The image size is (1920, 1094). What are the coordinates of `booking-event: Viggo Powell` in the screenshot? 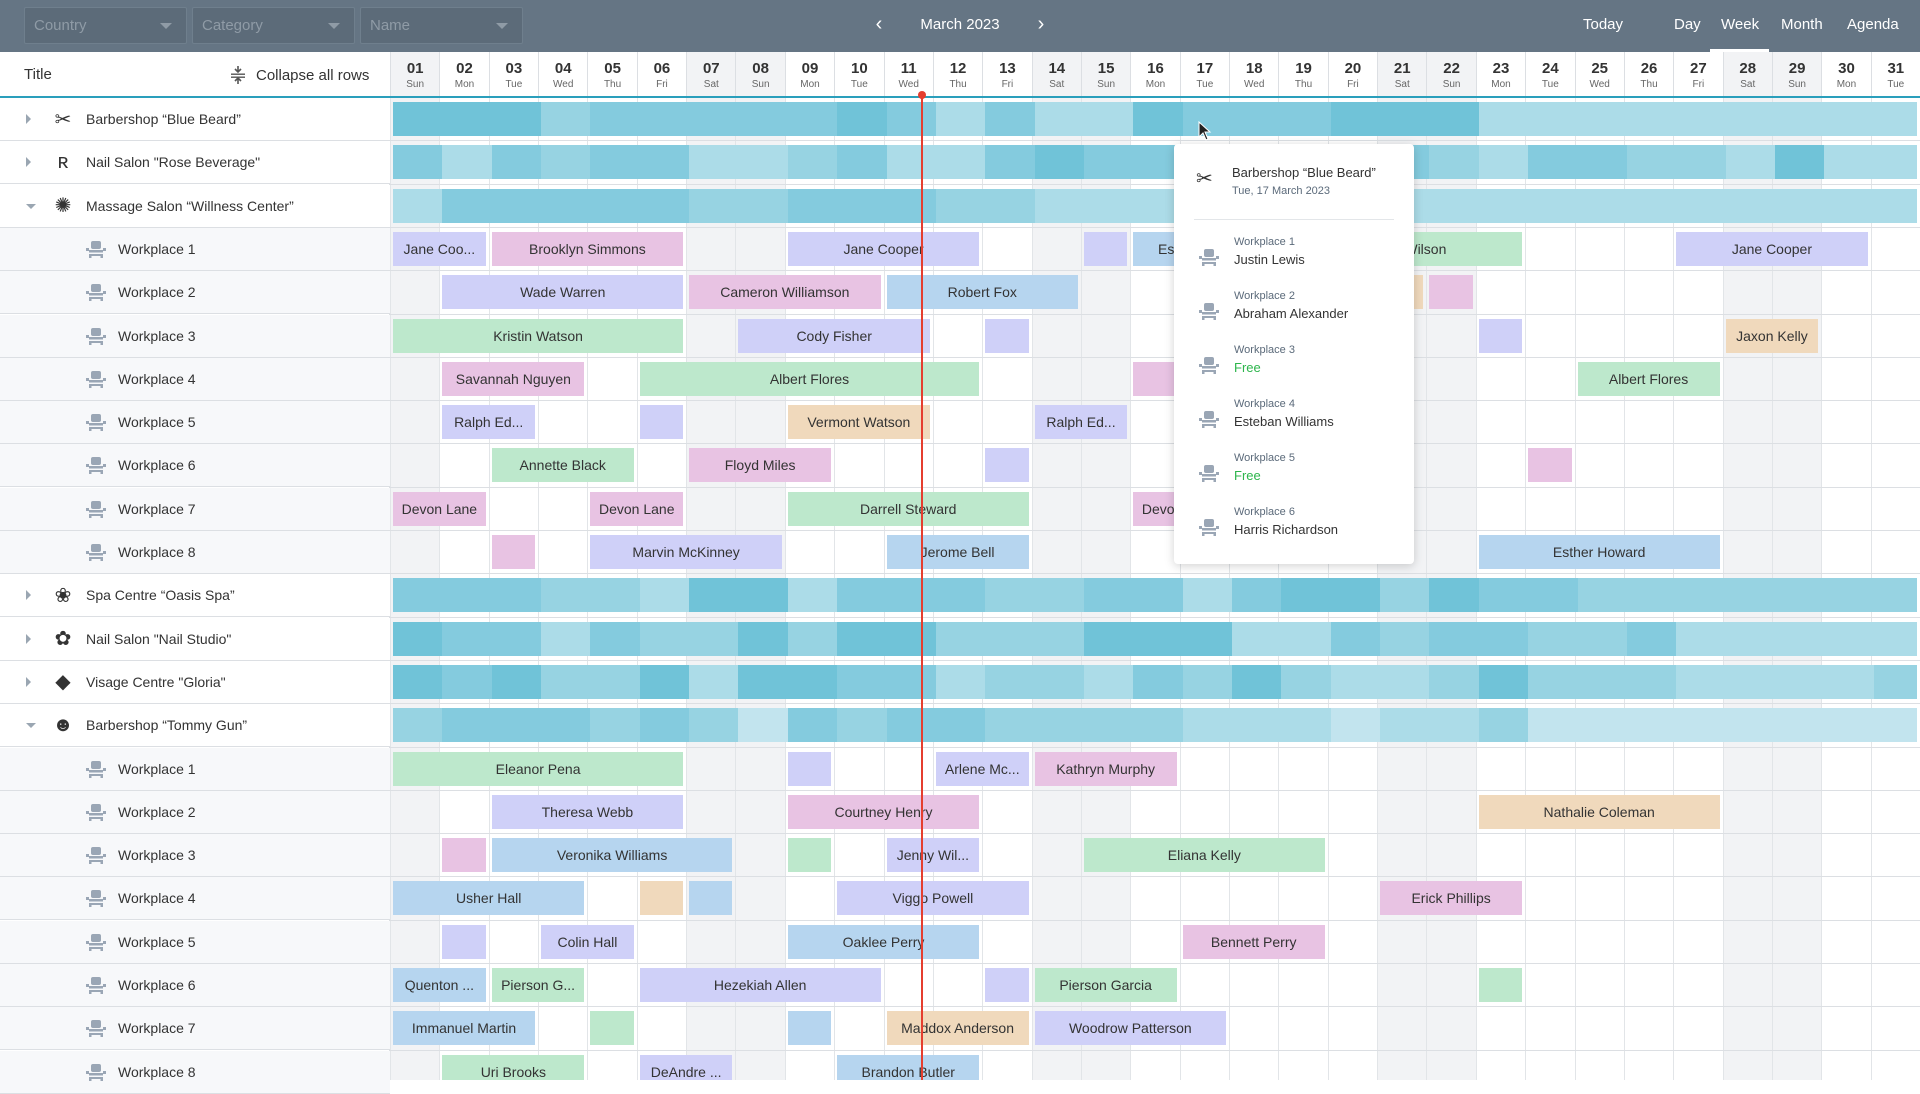 It's located at (933, 898).